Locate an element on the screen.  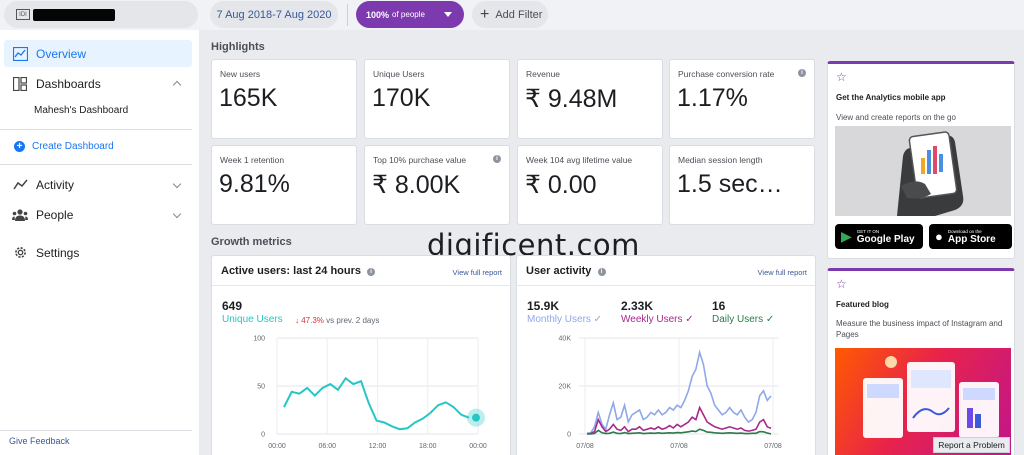
kpi-label: Top 10% purchase value is located at coordinates (420, 160).